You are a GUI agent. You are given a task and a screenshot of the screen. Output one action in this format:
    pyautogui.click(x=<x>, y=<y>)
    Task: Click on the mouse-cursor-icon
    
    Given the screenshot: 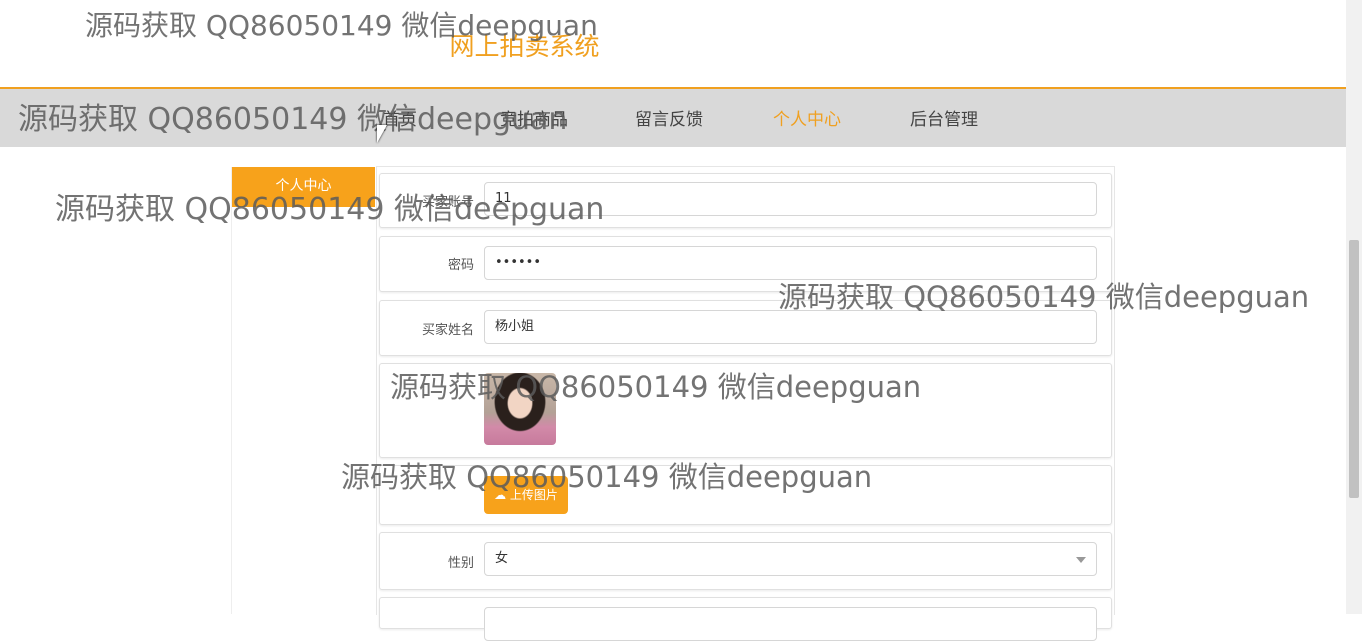 What is the action you would take?
    pyautogui.click(x=382, y=134)
    